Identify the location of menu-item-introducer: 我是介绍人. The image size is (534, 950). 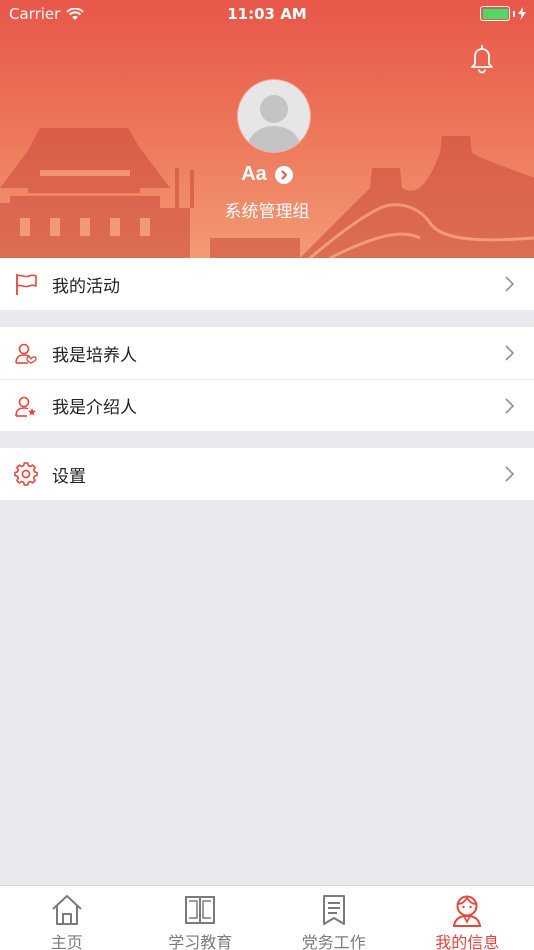
(267, 405).